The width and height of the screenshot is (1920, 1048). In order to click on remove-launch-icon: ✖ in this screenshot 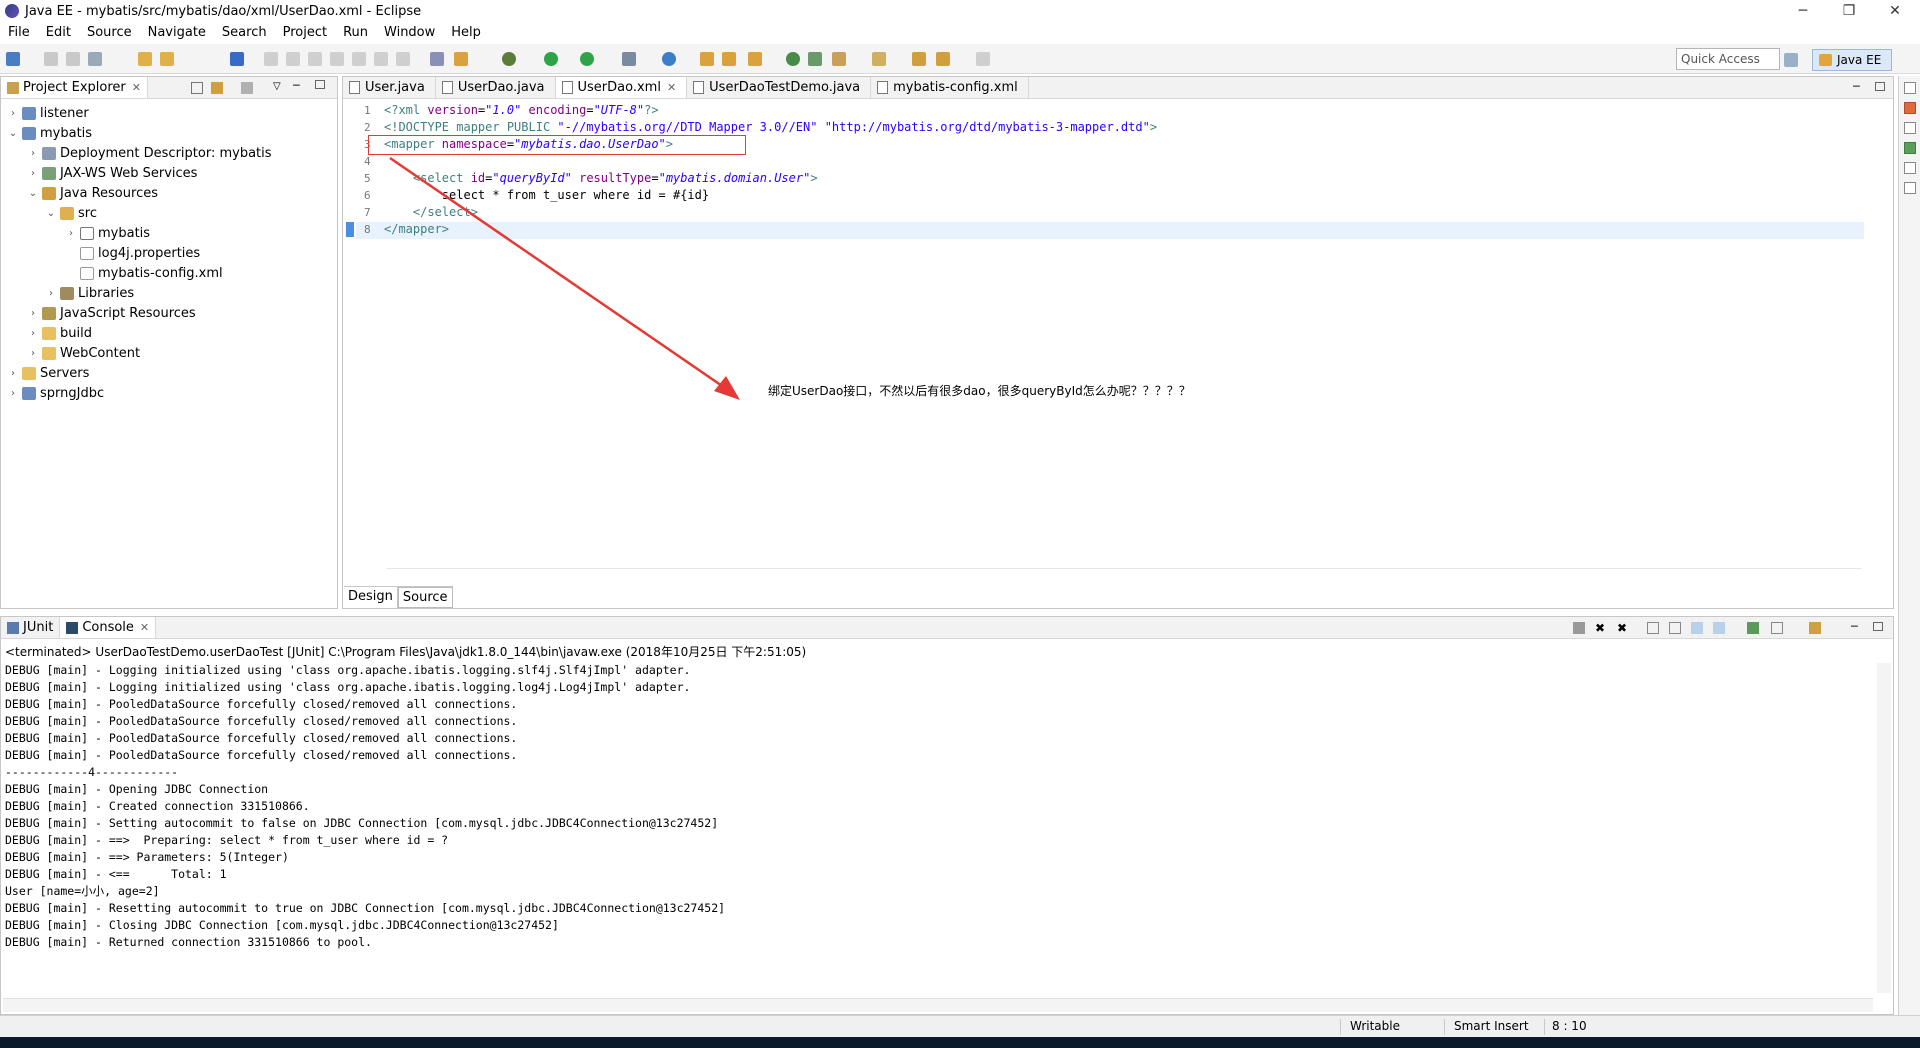, I will do `click(1601, 628)`.